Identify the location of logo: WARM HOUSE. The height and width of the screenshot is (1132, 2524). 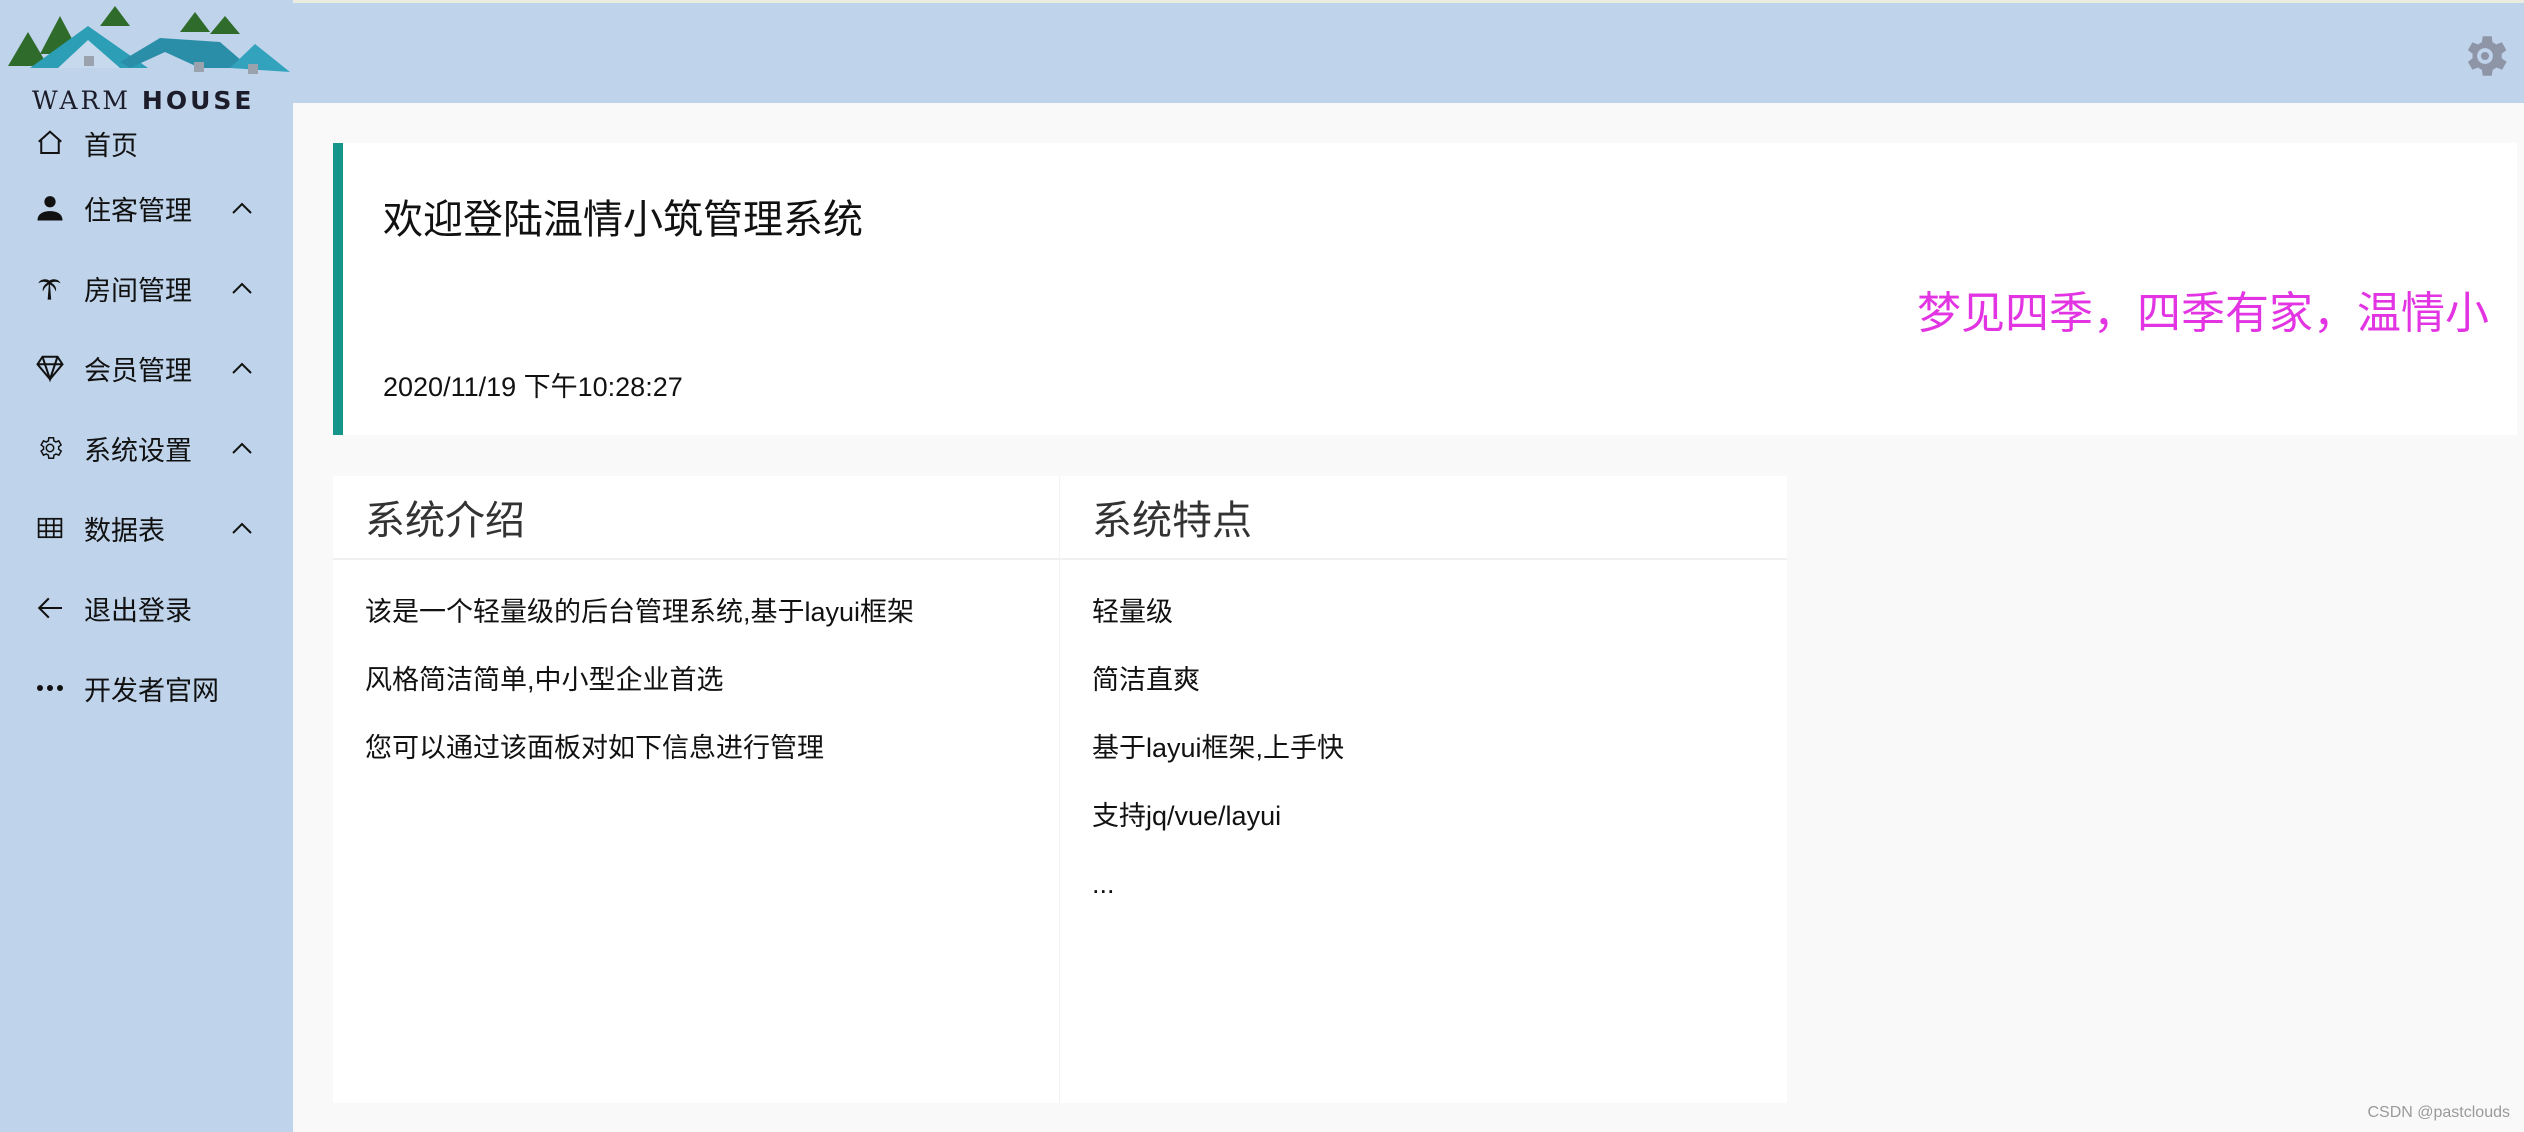
(146, 59).